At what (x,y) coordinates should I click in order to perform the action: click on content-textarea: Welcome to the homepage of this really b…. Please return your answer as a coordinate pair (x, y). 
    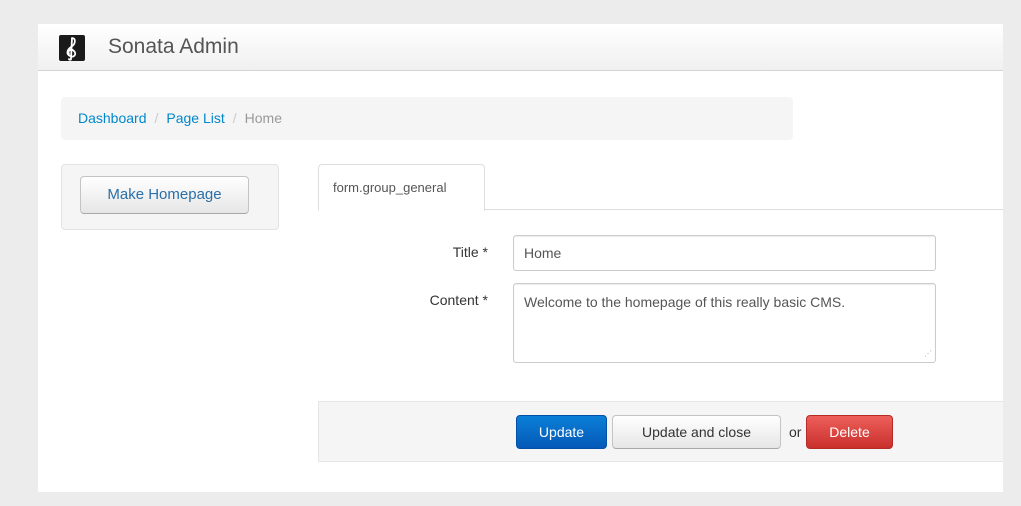
    Looking at the image, I should click on (724, 323).